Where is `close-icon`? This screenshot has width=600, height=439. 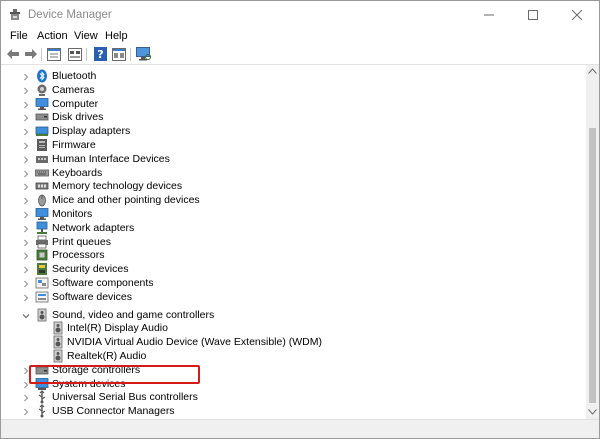
close-icon is located at coordinates (577, 15).